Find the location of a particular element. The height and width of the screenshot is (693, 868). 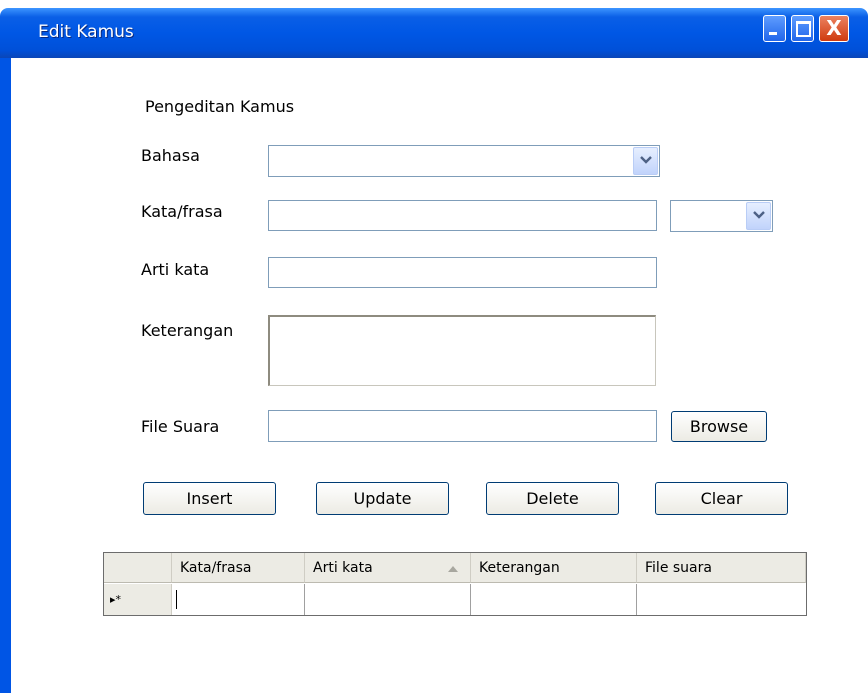

sort-asc-icon is located at coordinates (453, 569).